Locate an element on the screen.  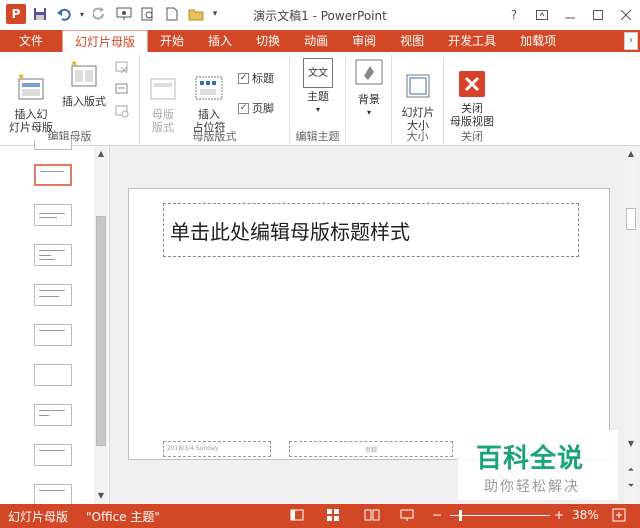
thumbnails-scrollbar: ▲ ▼ is located at coordinates (101, 325).